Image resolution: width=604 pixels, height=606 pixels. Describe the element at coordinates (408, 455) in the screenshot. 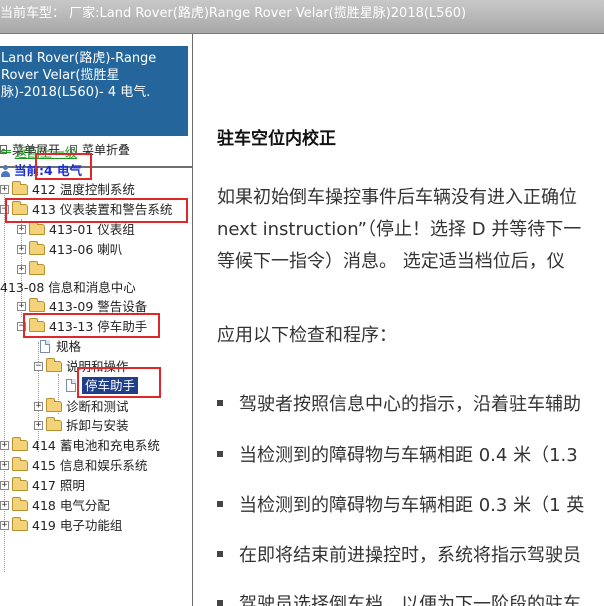

I see `bullet-text: 当检测到的障碍物与车辆相距 0.4 米（1.3` at that location.